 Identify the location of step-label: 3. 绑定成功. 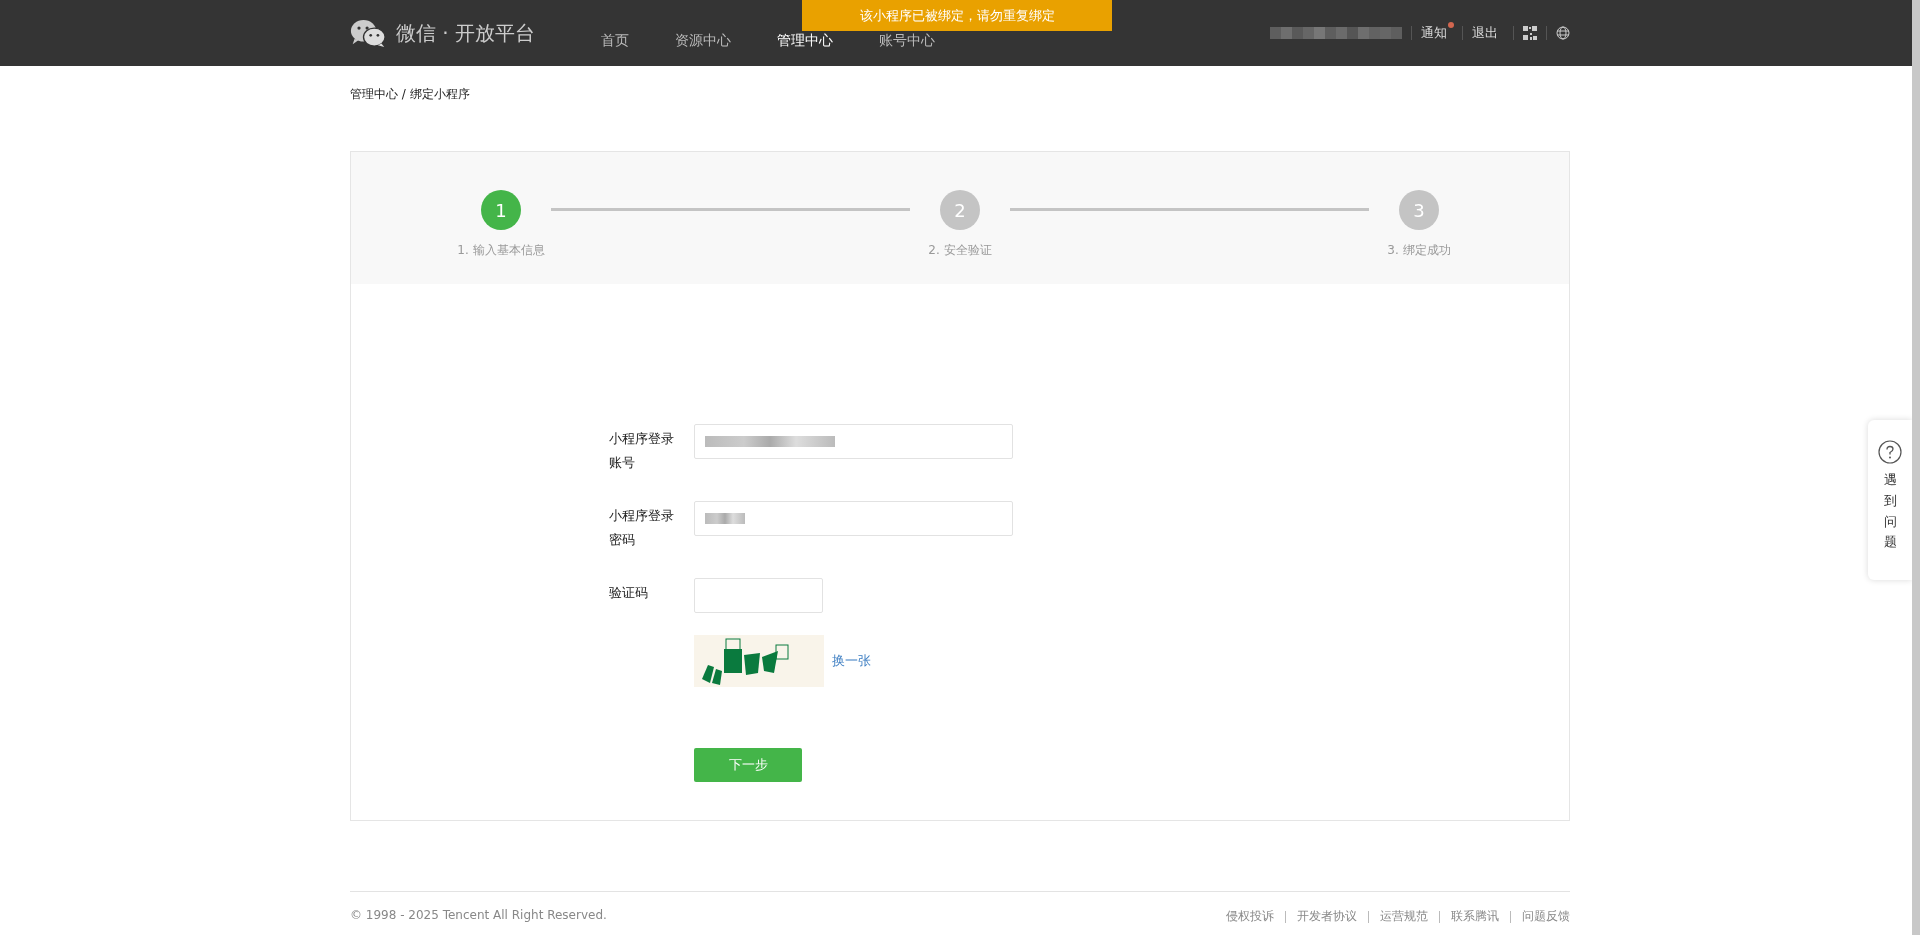
(1419, 250).